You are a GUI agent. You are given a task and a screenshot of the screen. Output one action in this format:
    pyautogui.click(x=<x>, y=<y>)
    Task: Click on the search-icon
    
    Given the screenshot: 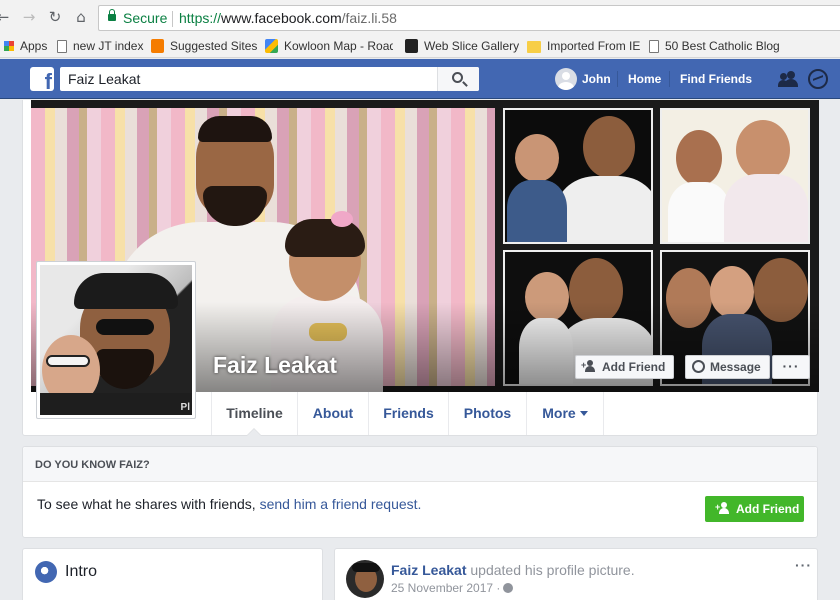 What is the action you would take?
    pyautogui.click(x=457, y=77)
    